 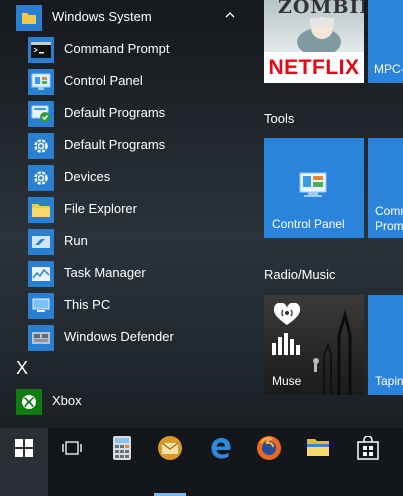 I want to click on zombie-title: ZOMBIE, so click(x=321, y=9).